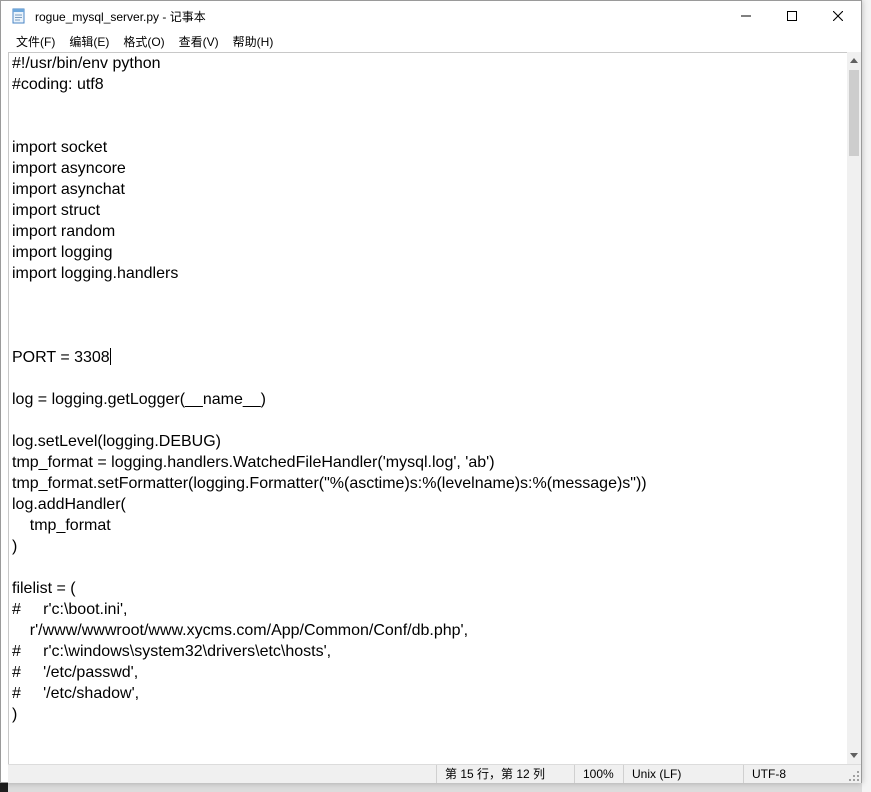 The height and width of the screenshot is (792, 871). Describe the element at coordinates (116, 441) in the screenshot. I see `code-line: log.setLevel(logging.DEBUG)` at that location.